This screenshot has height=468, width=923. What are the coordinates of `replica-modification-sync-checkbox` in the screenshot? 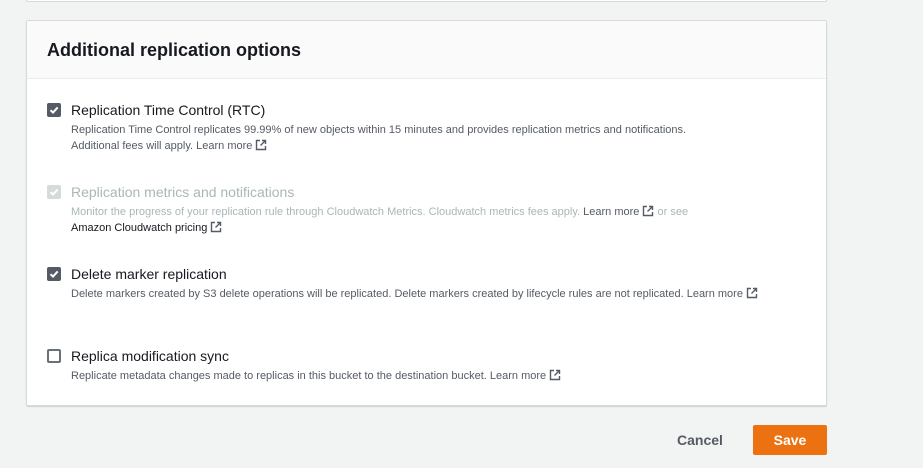 It's located at (54, 356).